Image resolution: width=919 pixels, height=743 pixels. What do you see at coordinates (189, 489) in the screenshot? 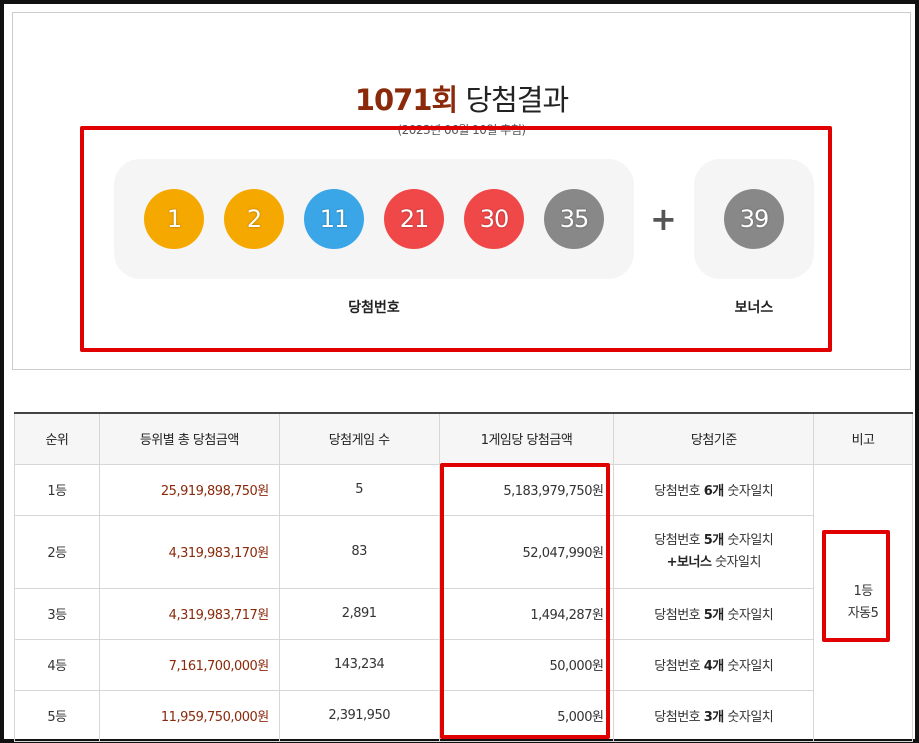
I see `total-amount-cell: 25,919,898,750원` at bounding box center [189, 489].